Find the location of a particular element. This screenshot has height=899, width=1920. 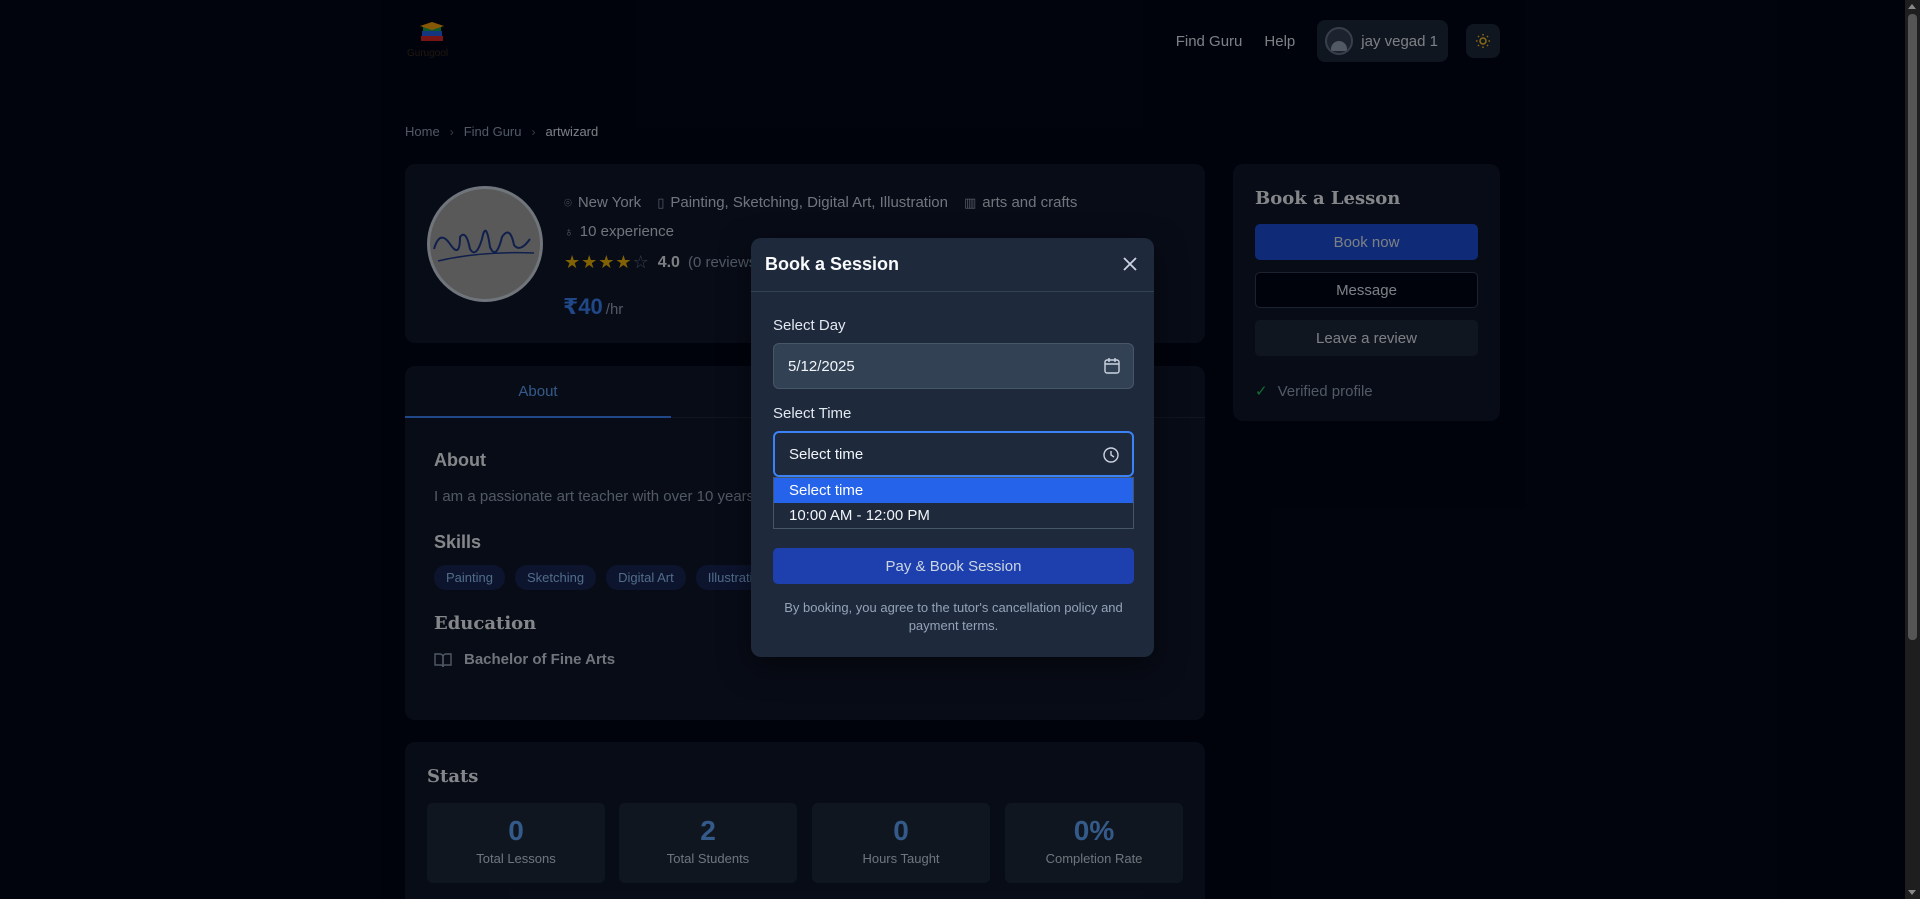

time-options-list: Select time 10:00 AM - 12:00 PM is located at coordinates (953, 503).